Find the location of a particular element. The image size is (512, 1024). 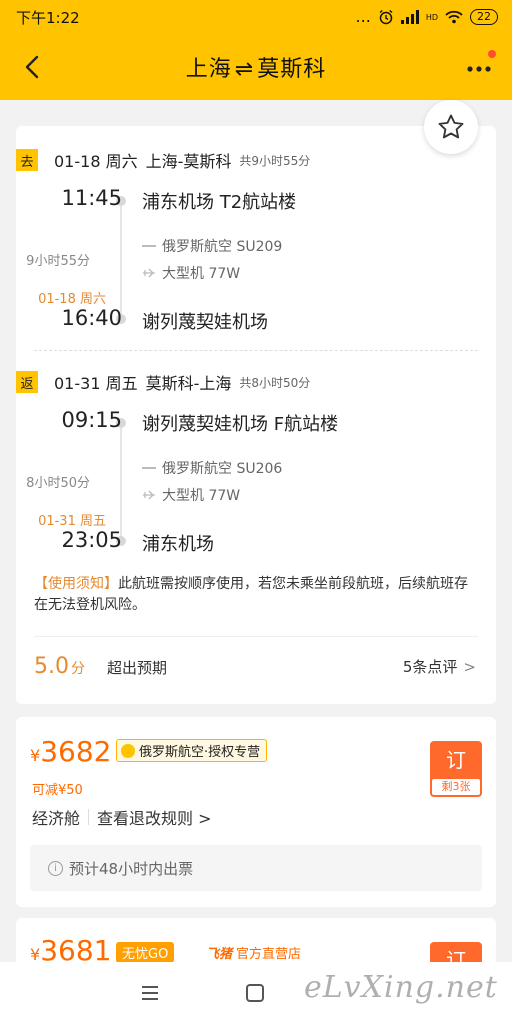

refund-rules-link: 查看退改规则 > is located at coordinates (154, 817).